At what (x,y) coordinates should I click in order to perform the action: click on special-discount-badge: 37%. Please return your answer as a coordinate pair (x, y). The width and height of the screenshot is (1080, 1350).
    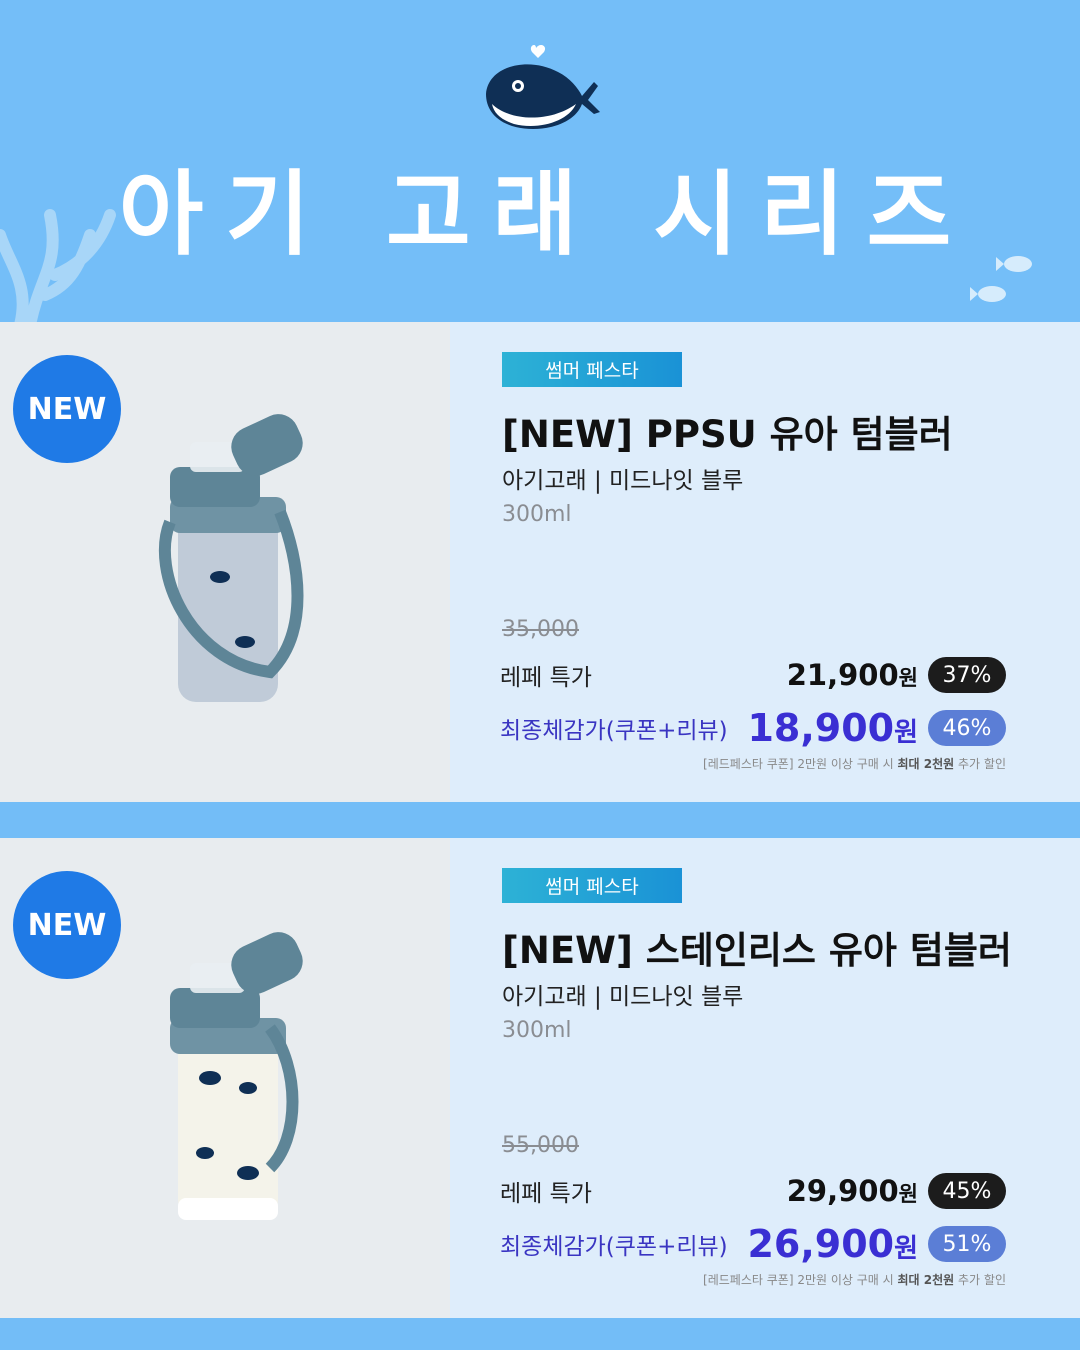
    Looking at the image, I should click on (967, 675).